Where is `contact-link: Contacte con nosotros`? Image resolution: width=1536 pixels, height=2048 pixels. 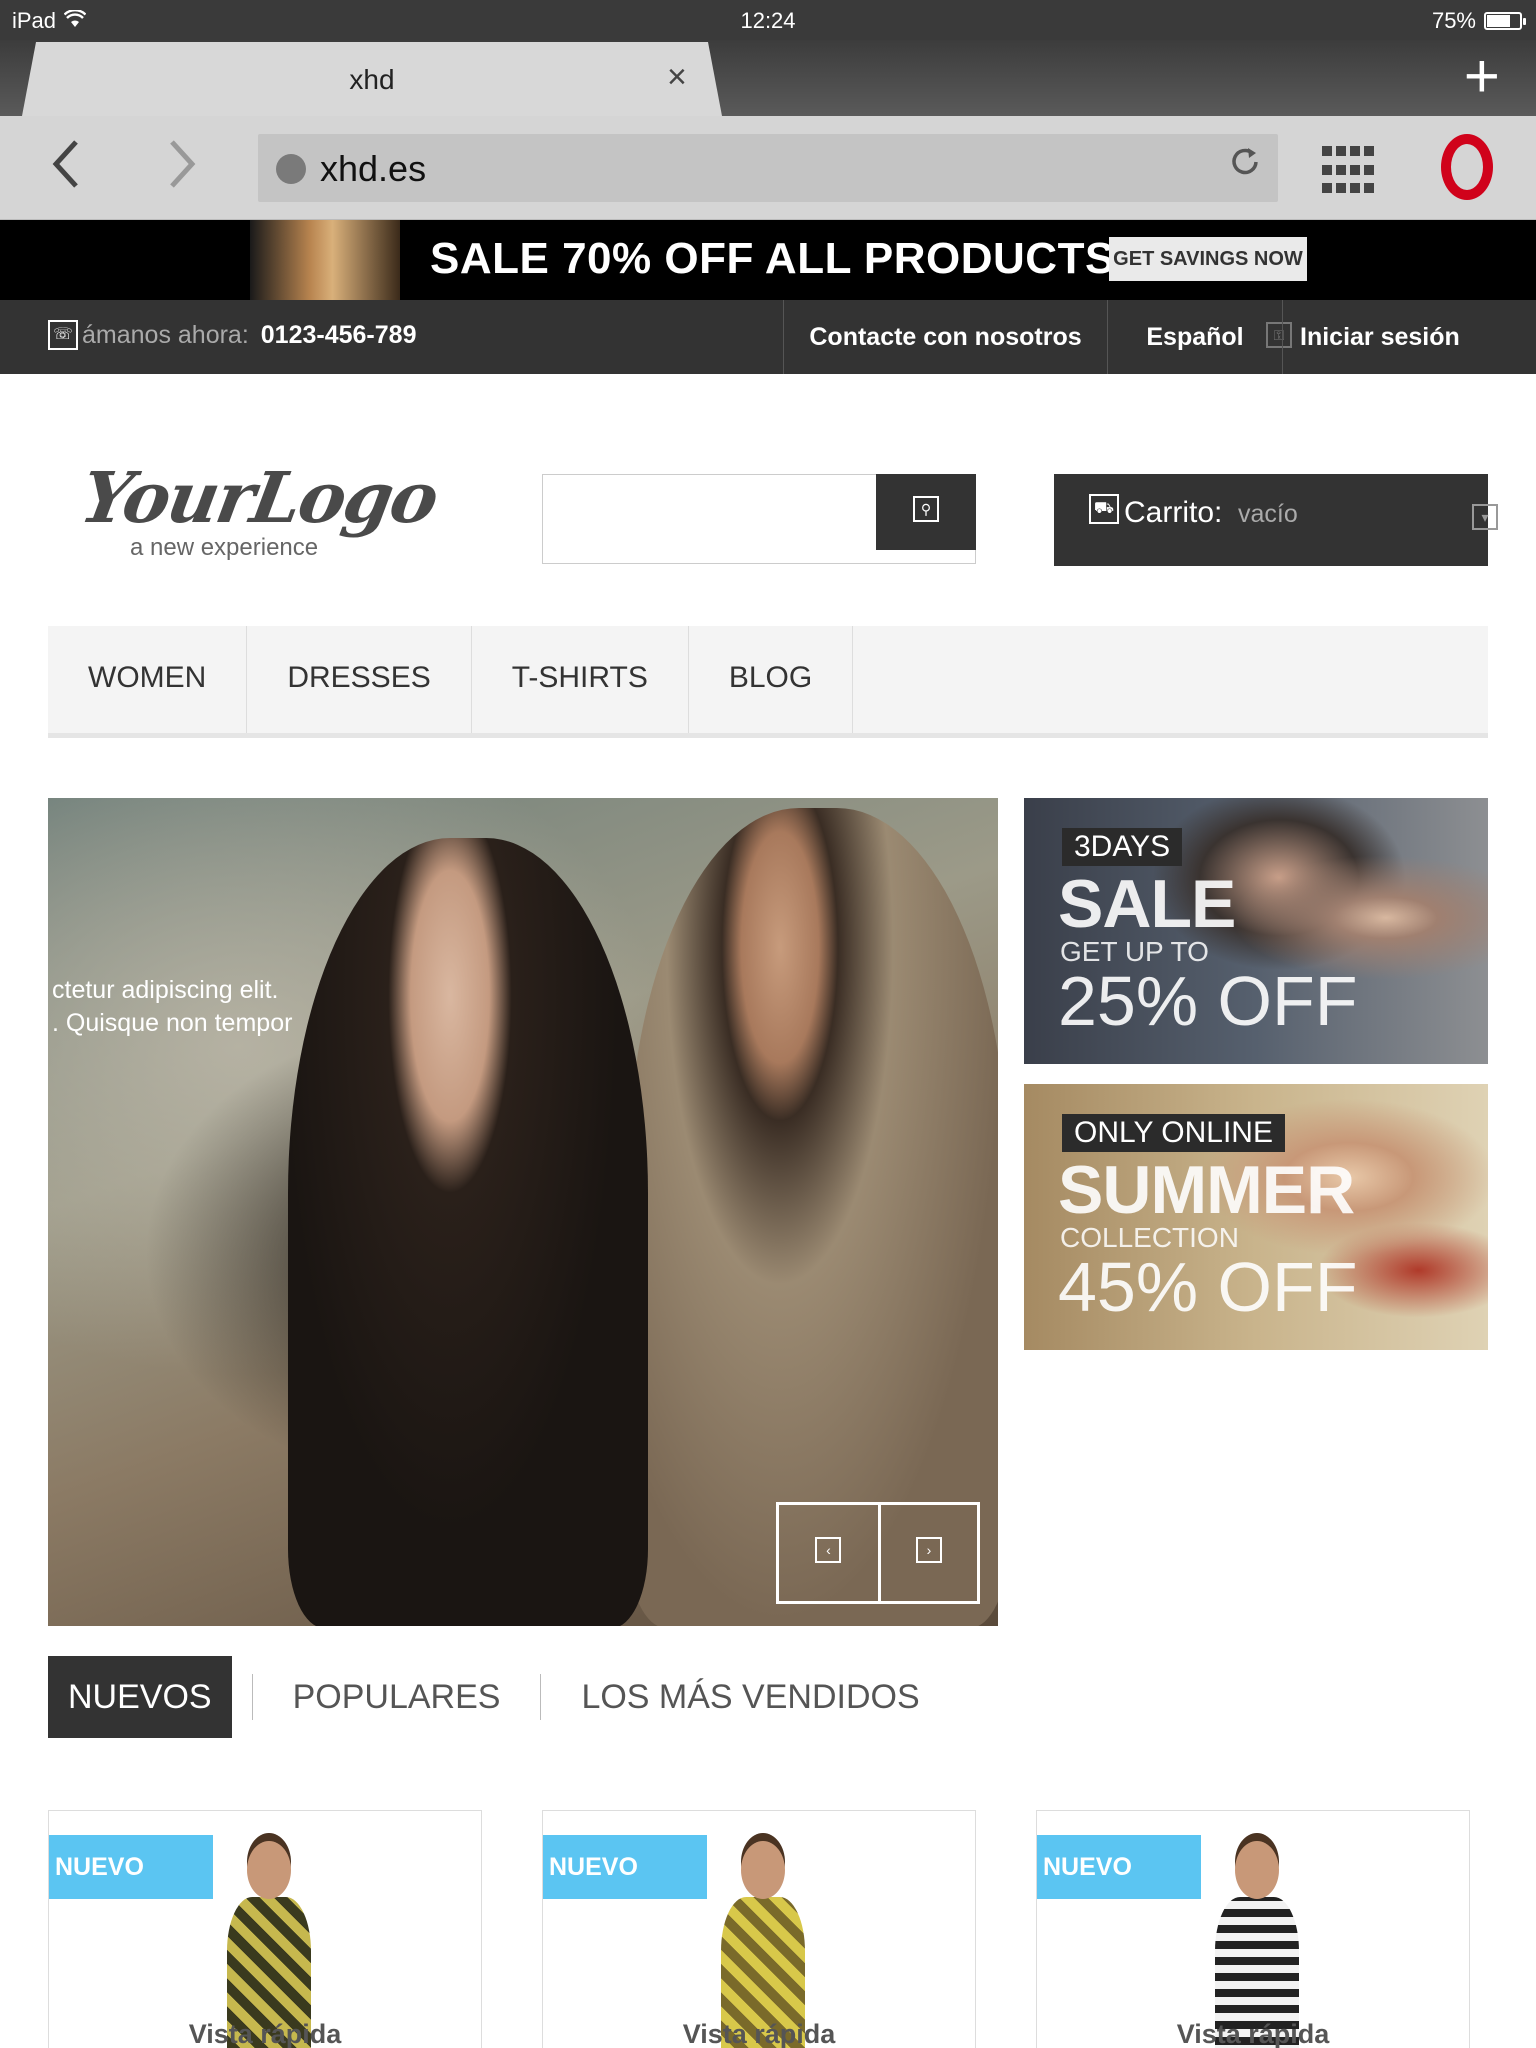
contact-link: Contacte con nosotros is located at coordinates (945, 337).